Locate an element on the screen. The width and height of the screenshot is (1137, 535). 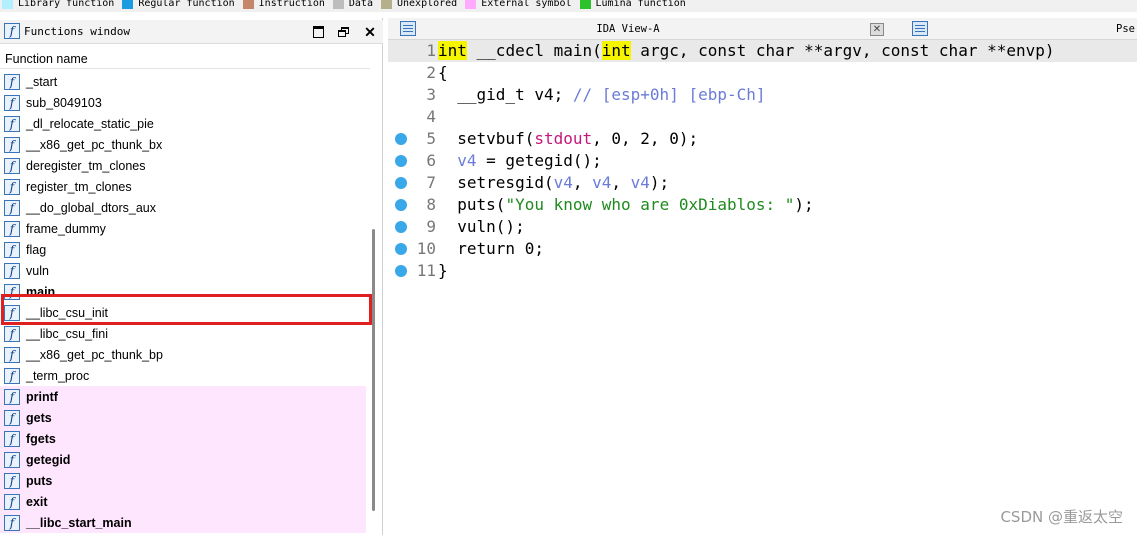
function-name: register_tm_clones is located at coordinates (79, 186).